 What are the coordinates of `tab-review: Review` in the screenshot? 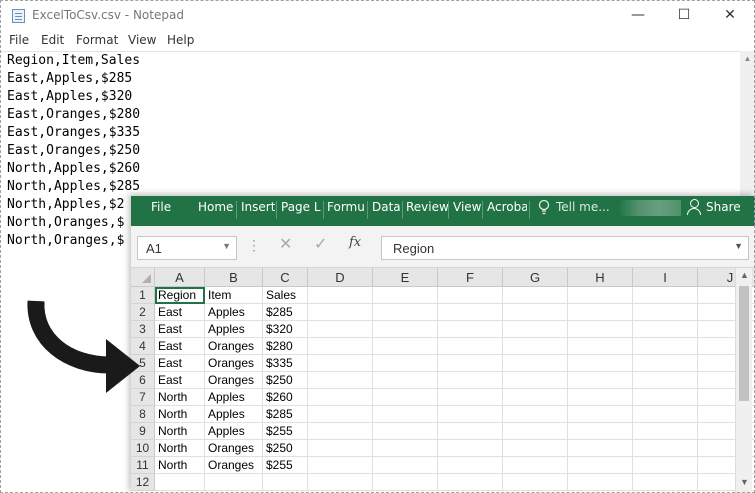 It's located at (427, 211).